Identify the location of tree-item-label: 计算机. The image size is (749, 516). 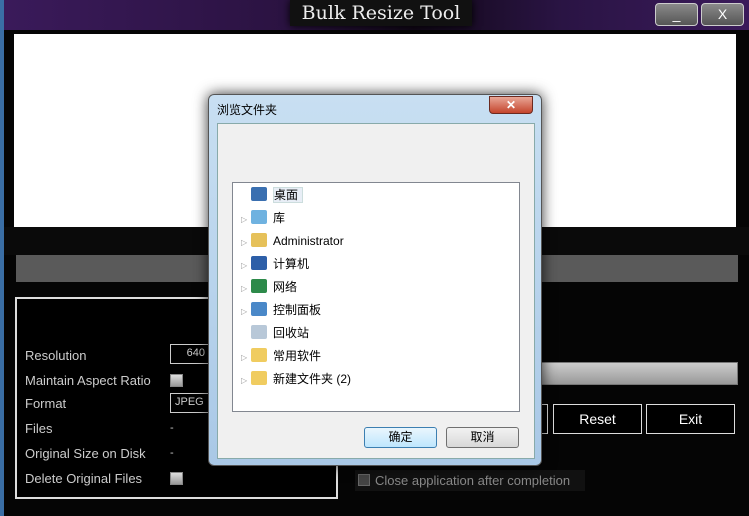
(291, 264).